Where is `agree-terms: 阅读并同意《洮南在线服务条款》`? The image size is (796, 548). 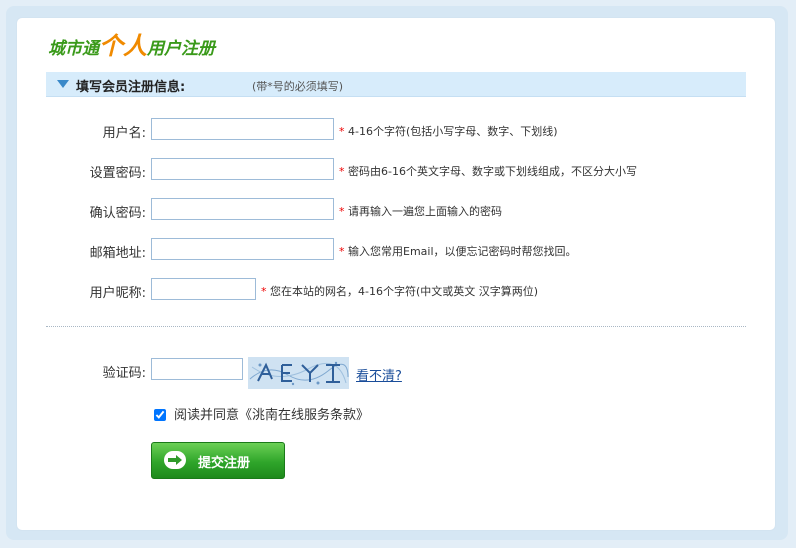
agree-terms: 阅读并同意《洮南在线服务条款》 is located at coordinates (261, 413).